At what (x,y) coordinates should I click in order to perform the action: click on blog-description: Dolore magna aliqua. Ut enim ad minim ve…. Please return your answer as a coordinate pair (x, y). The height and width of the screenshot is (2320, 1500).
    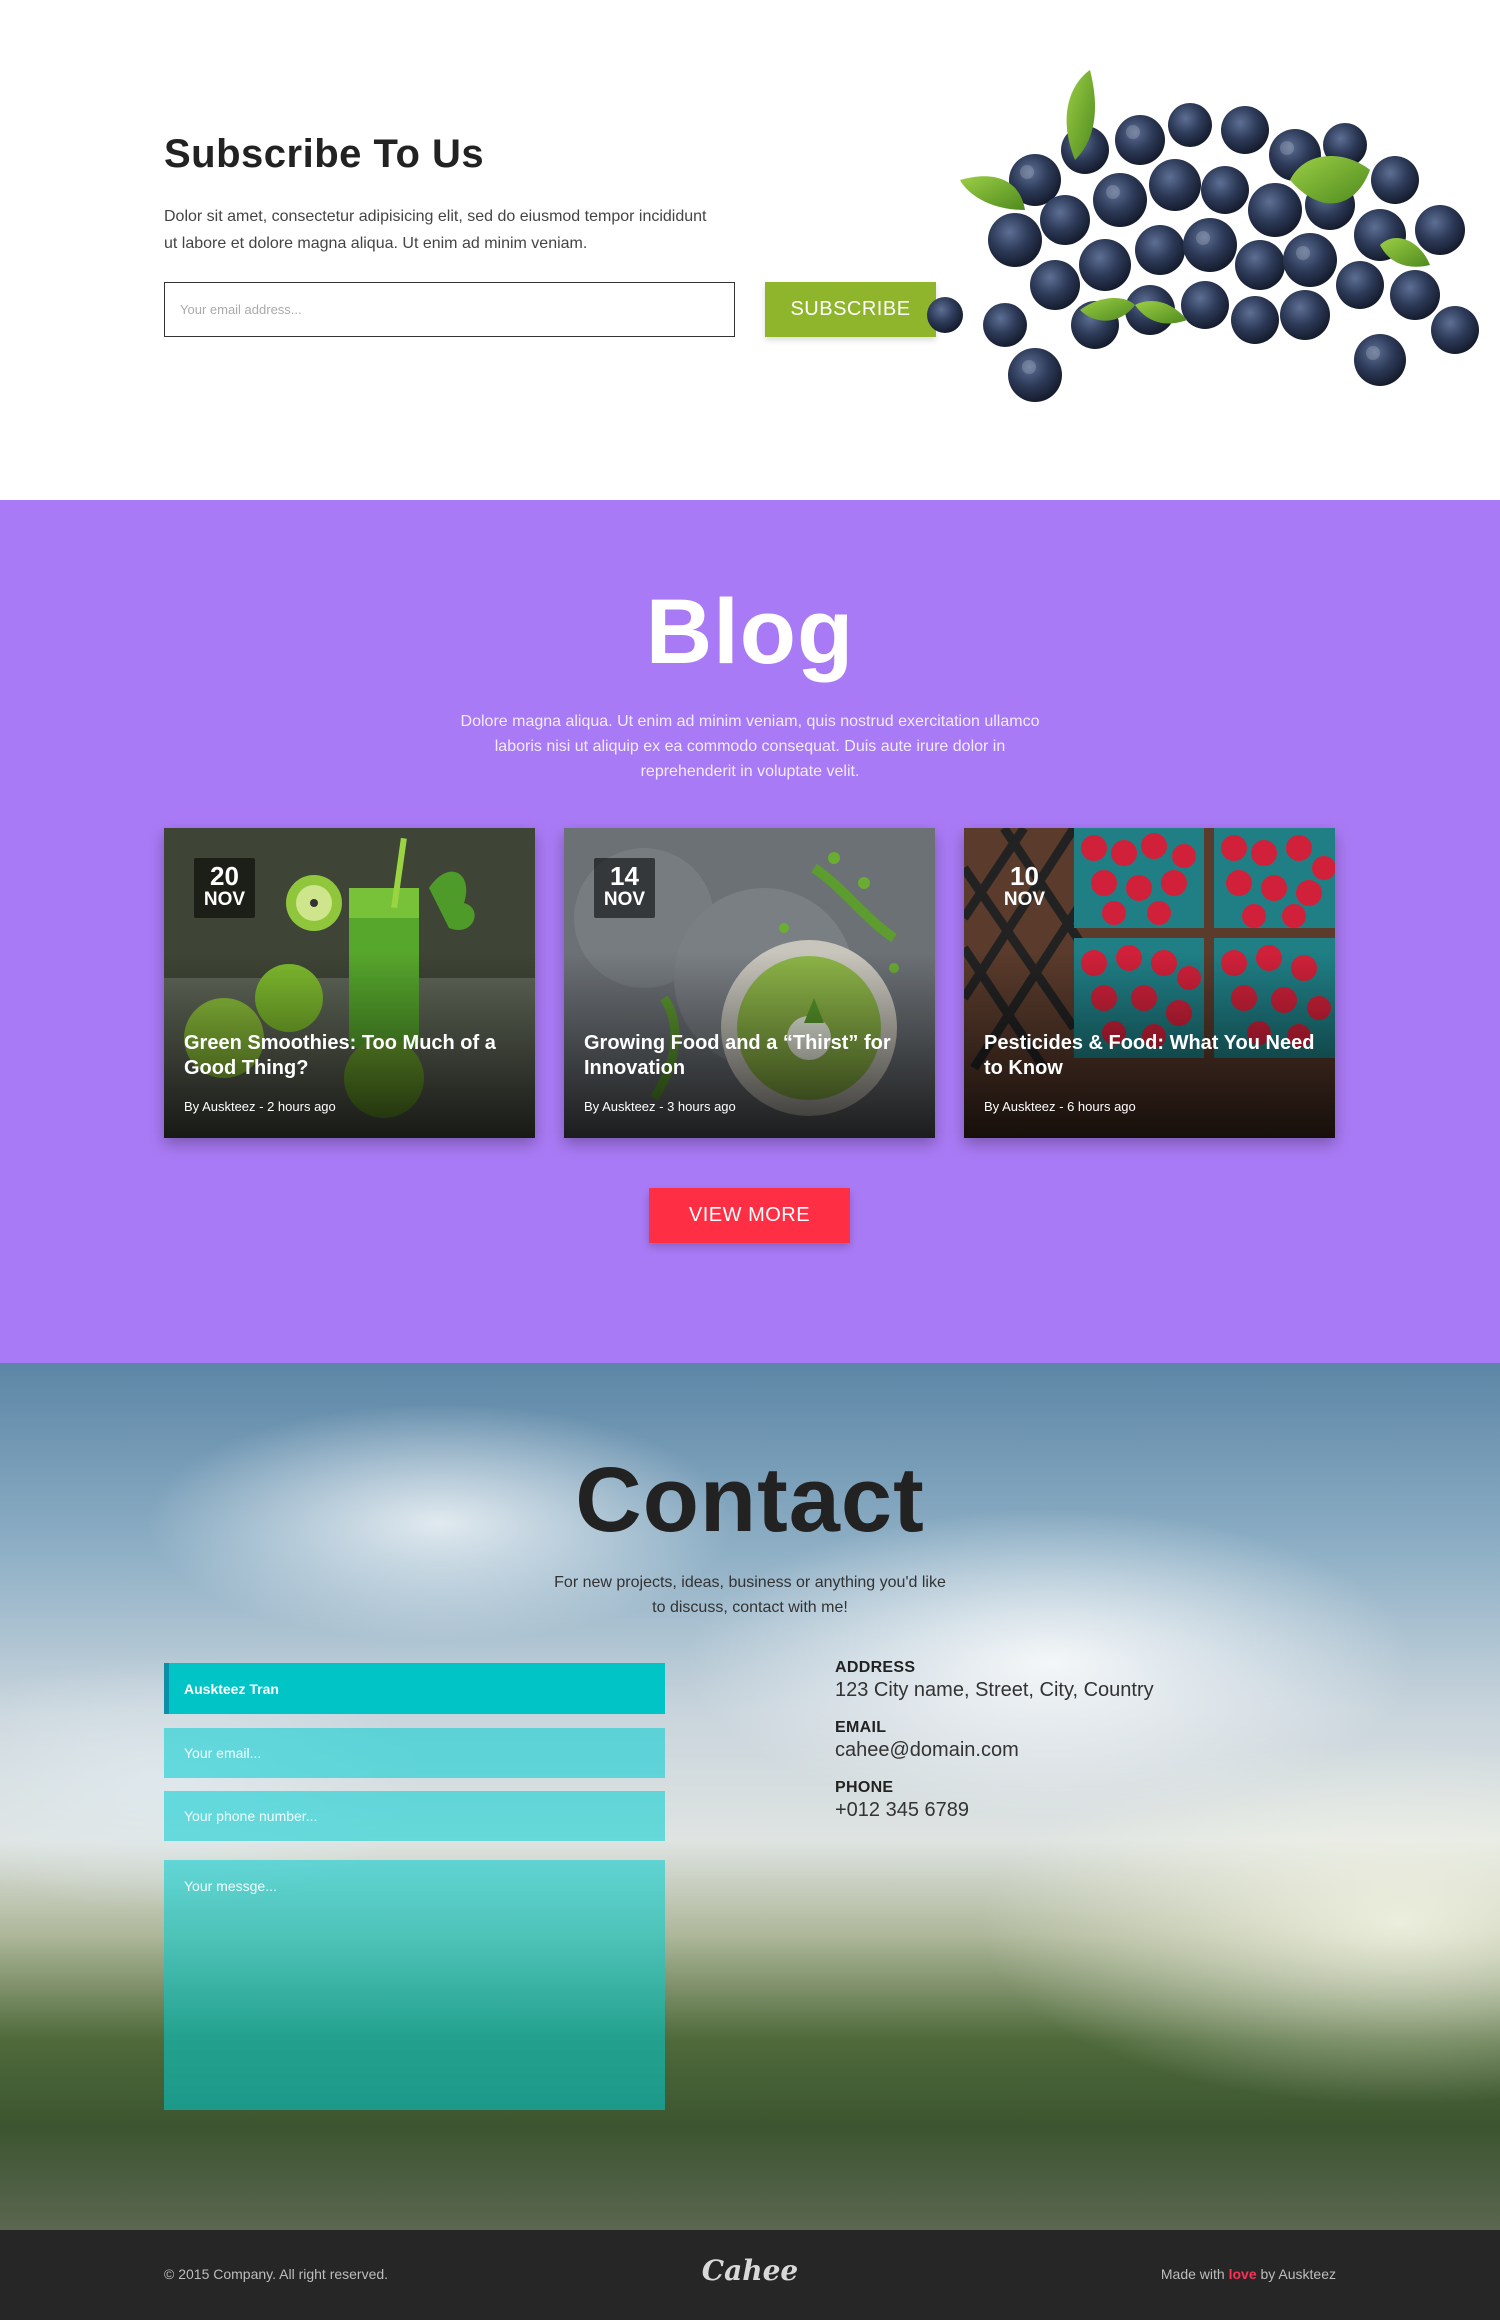
    Looking at the image, I should click on (750, 746).